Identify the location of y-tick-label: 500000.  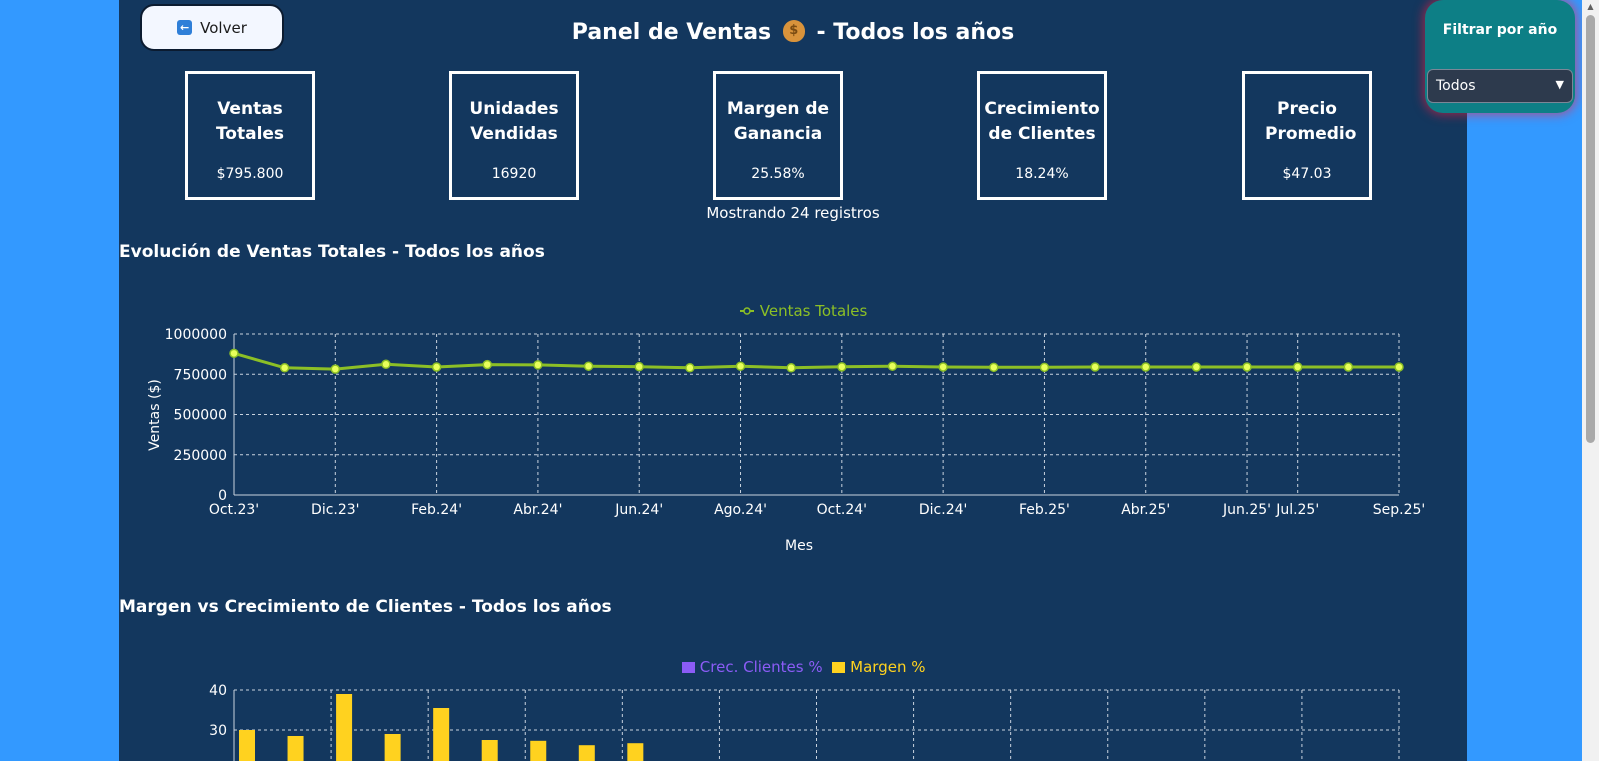
(200, 416).